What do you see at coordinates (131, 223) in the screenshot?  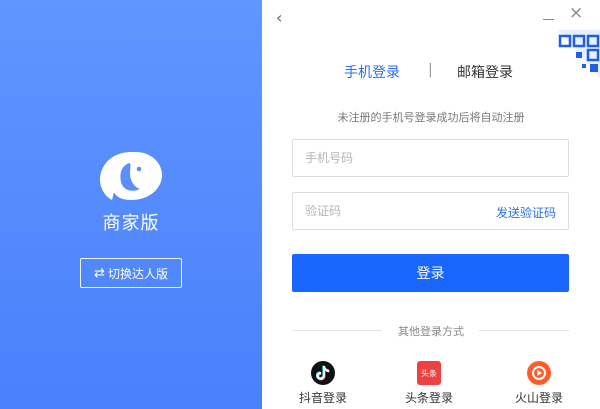 I see `brand-name: 商家版` at bounding box center [131, 223].